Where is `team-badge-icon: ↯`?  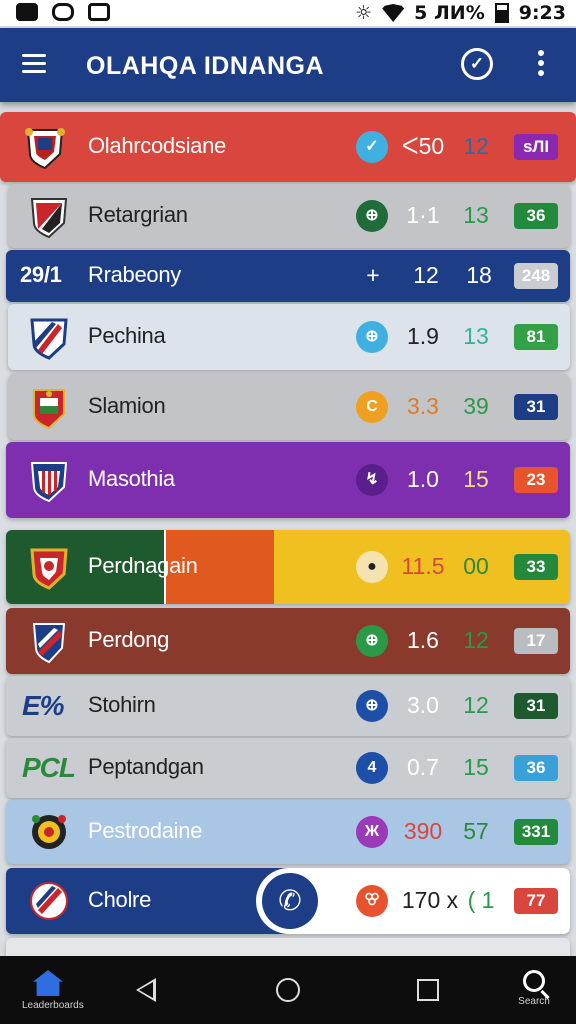 team-badge-icon: ↯ is located at coordinates (372, 480).